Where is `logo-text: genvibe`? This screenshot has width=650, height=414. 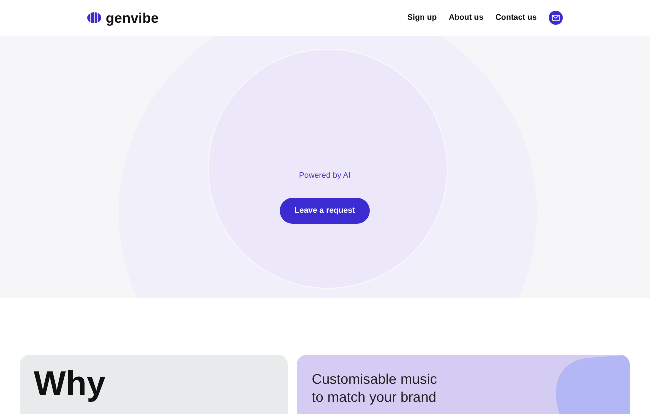
logo-text: genvibe is located at coordinates (132, 18).